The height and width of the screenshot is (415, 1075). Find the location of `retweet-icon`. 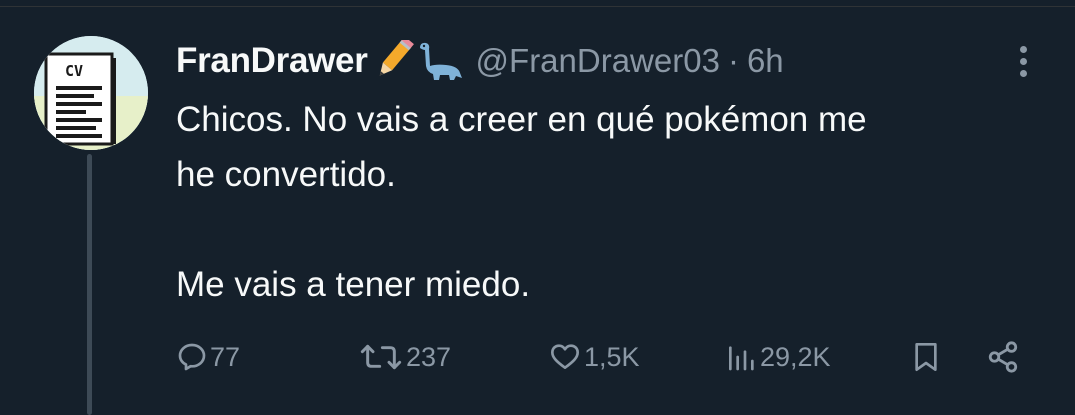

retweet-icon is located at coordinates (381, 357).